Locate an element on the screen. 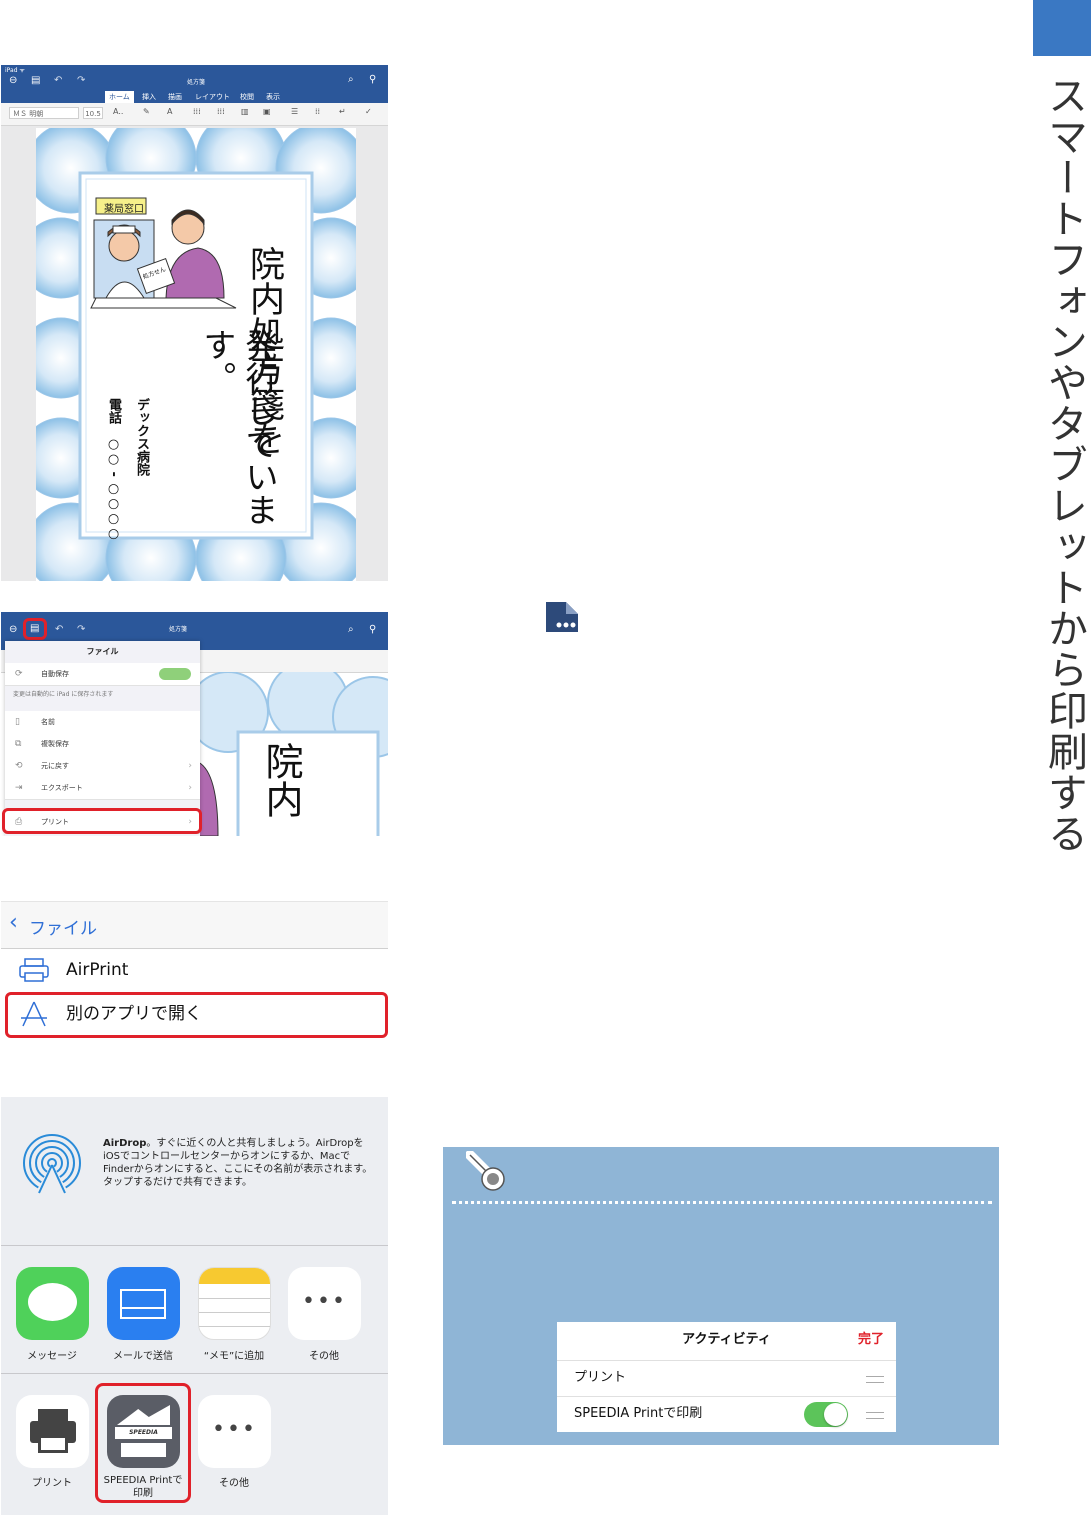  menu-item-label: 名前 is located at coordinates (48, 722).